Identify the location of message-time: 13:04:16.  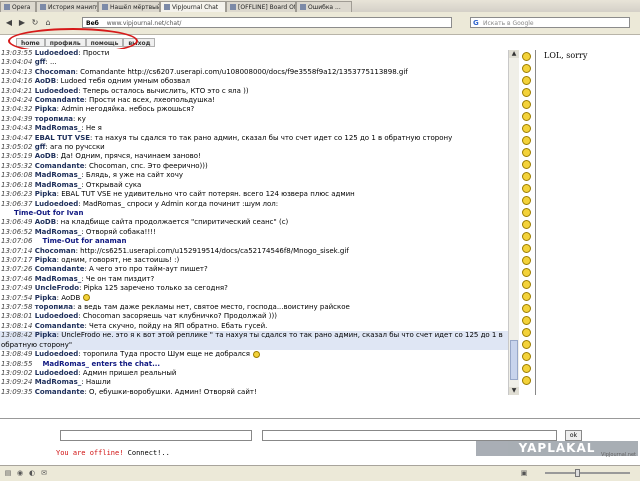
(17, 81).